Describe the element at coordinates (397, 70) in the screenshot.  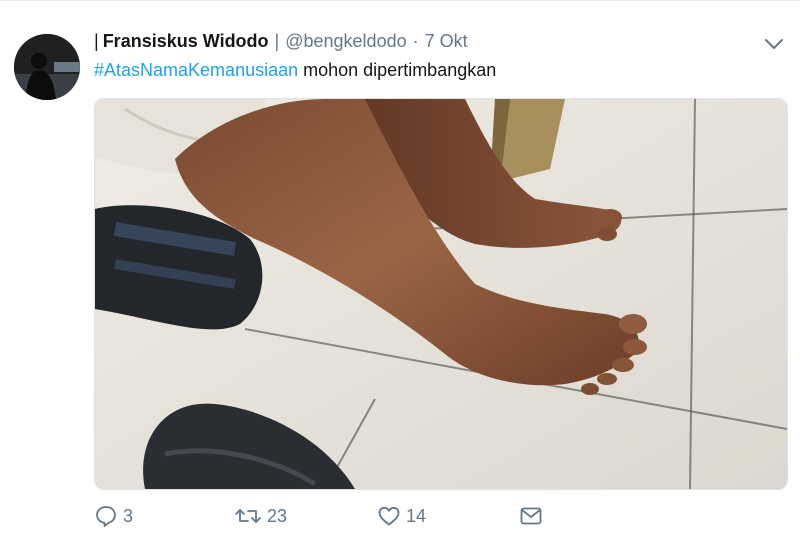
I see `tweet-body-text: mohon dipertimbangkan` at that location.